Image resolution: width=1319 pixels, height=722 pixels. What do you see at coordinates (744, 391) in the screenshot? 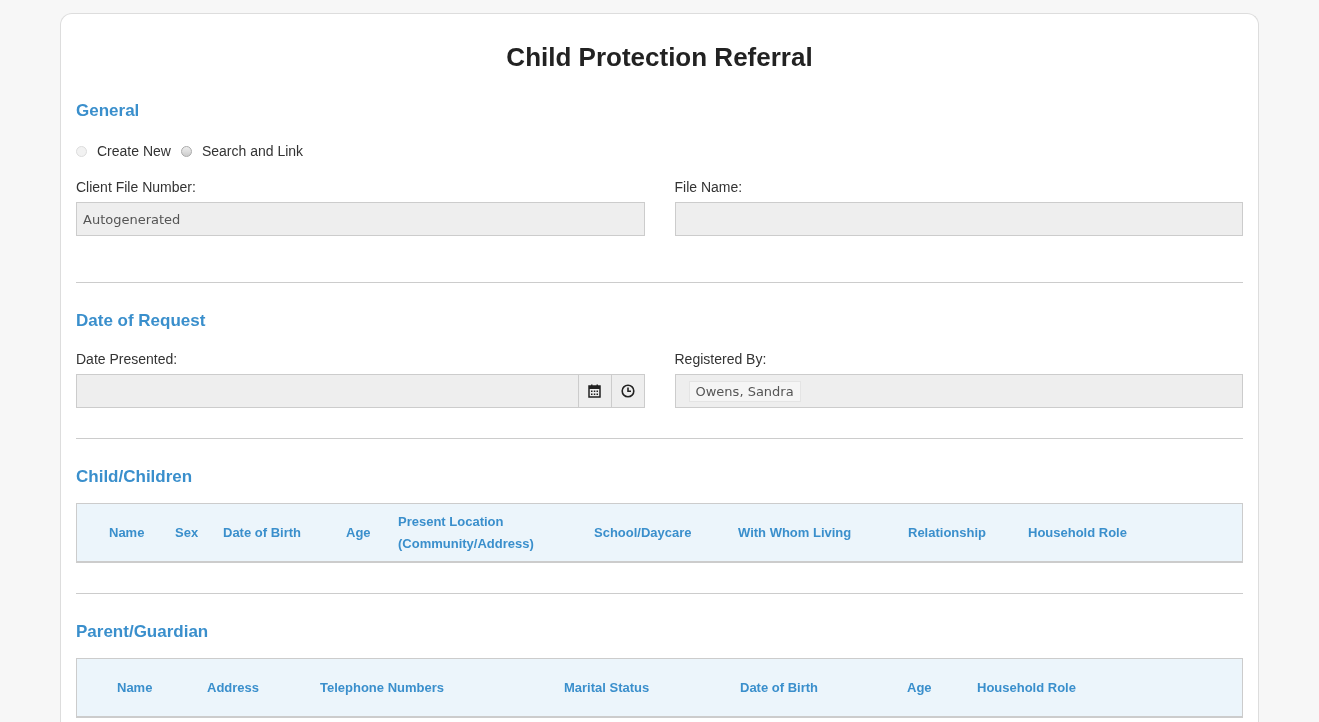
I see `user-tag: Owens, Sandra` at bounding box center [744, 391].